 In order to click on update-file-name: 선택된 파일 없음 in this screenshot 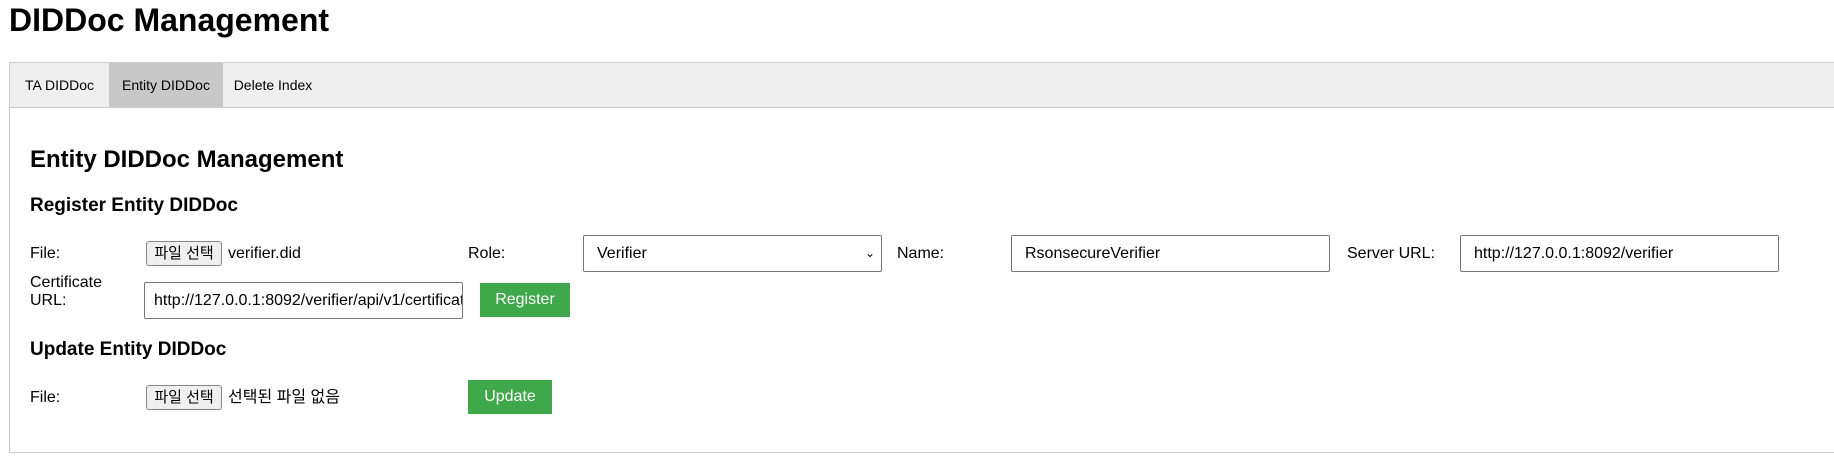, I will do `click(284, 397)`.